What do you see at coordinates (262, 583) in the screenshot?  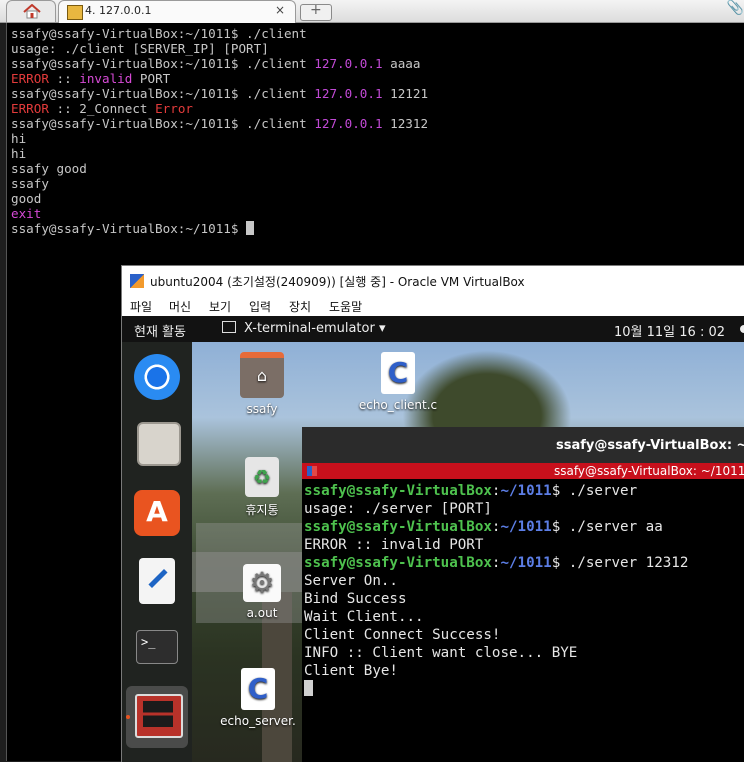 I see `gear-icon: ⚙` at bounding box center [262, 583].